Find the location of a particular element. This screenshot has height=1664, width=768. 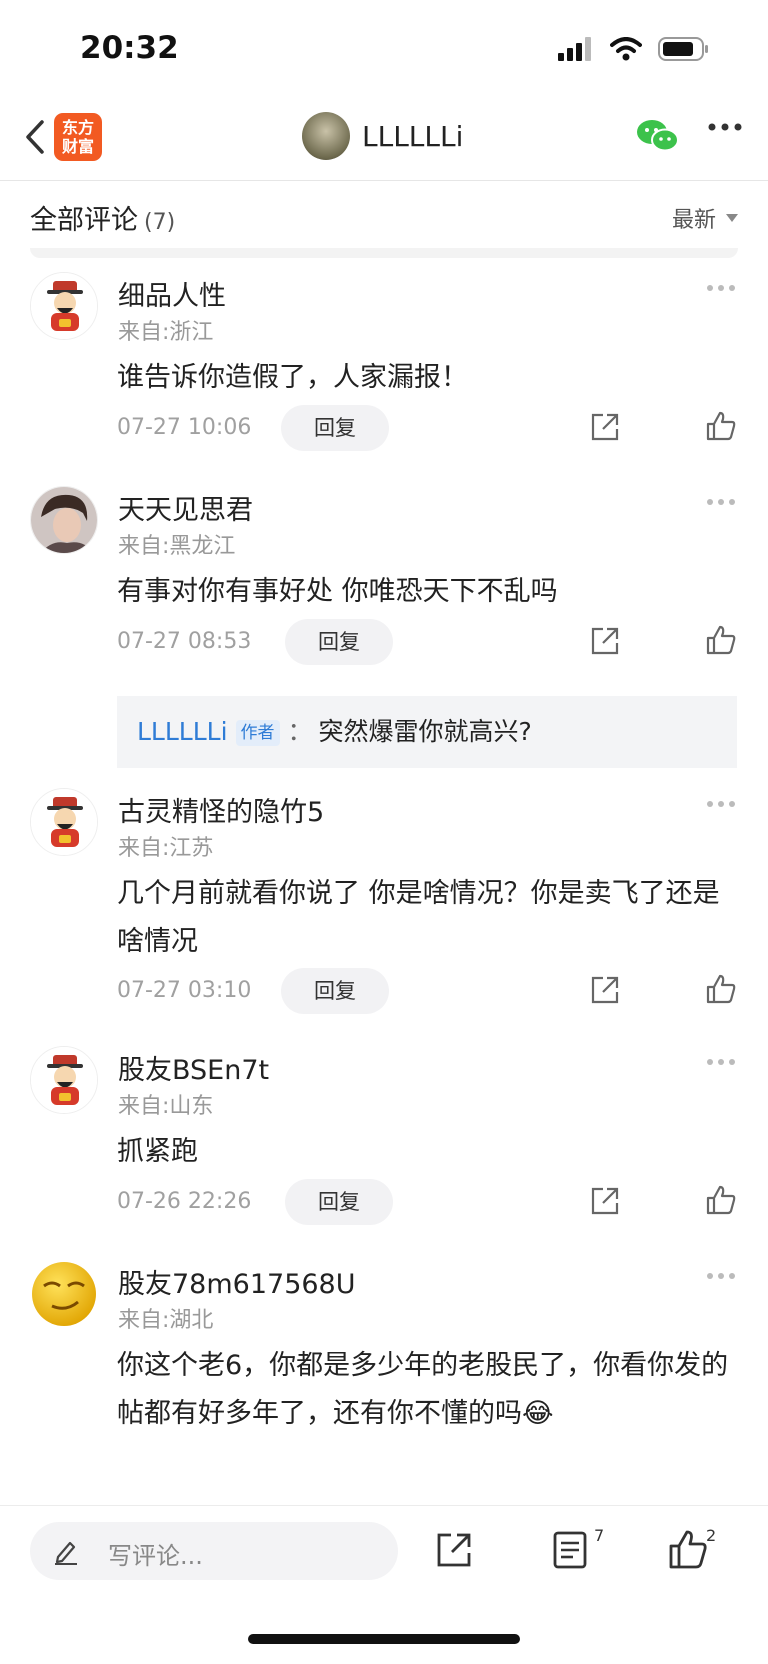

author-avatar is located at coordinates (326, 136).